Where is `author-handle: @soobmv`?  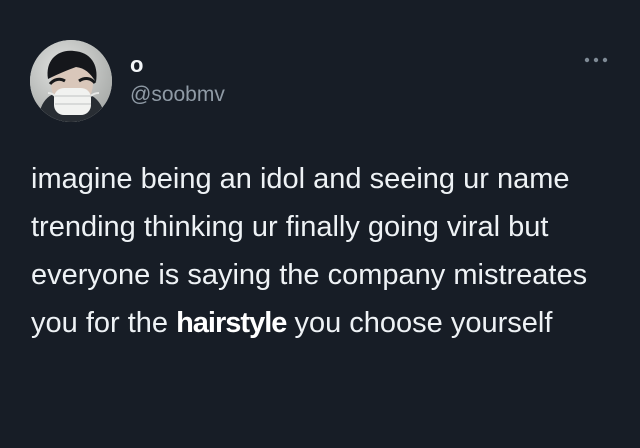 author-handle: @soobmv is located at coordinates (177, 94).